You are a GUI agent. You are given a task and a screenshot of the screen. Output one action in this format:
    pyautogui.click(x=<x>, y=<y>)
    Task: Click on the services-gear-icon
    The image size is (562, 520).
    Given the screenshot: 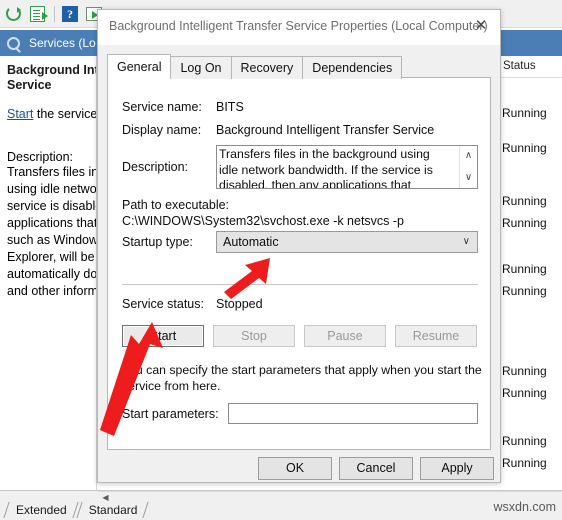 What is the action you would take?
    pyautogui.click(x=13, y=43)
    